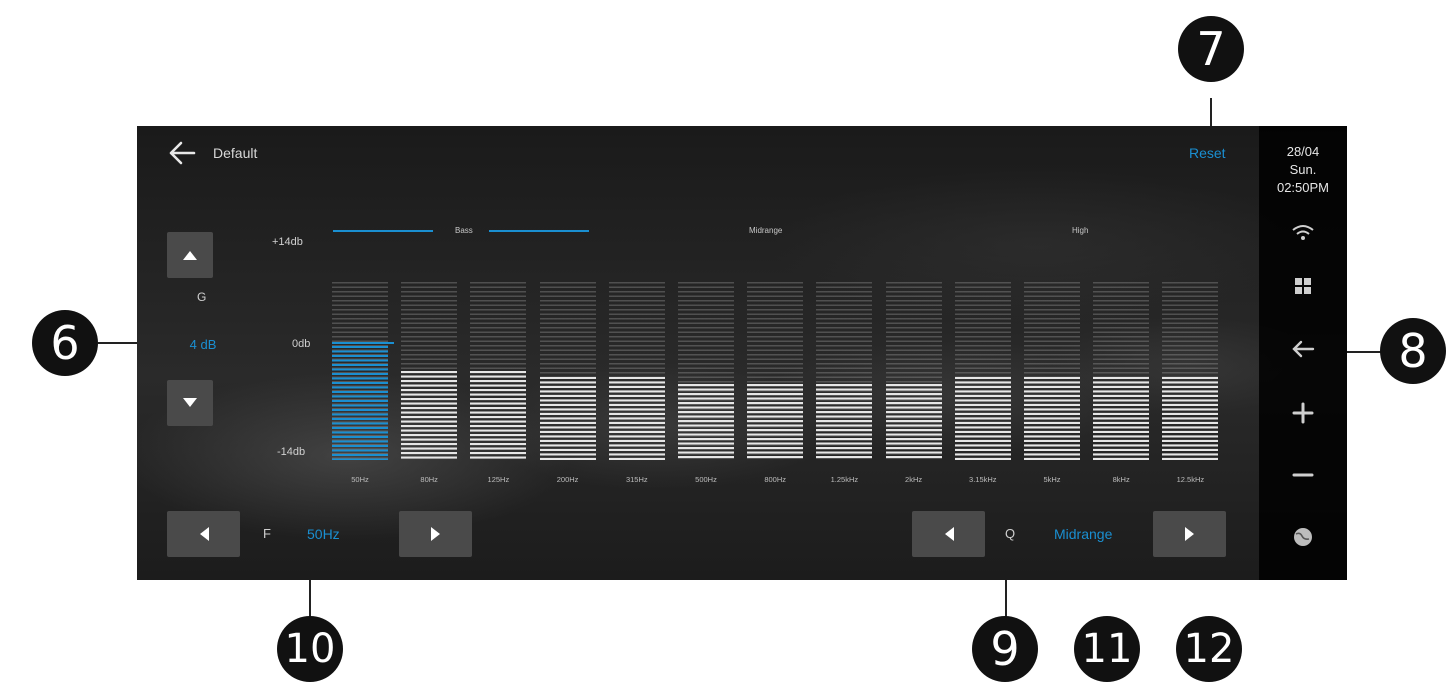  I want to click on reset-button: Reset, so click(1207, 153).